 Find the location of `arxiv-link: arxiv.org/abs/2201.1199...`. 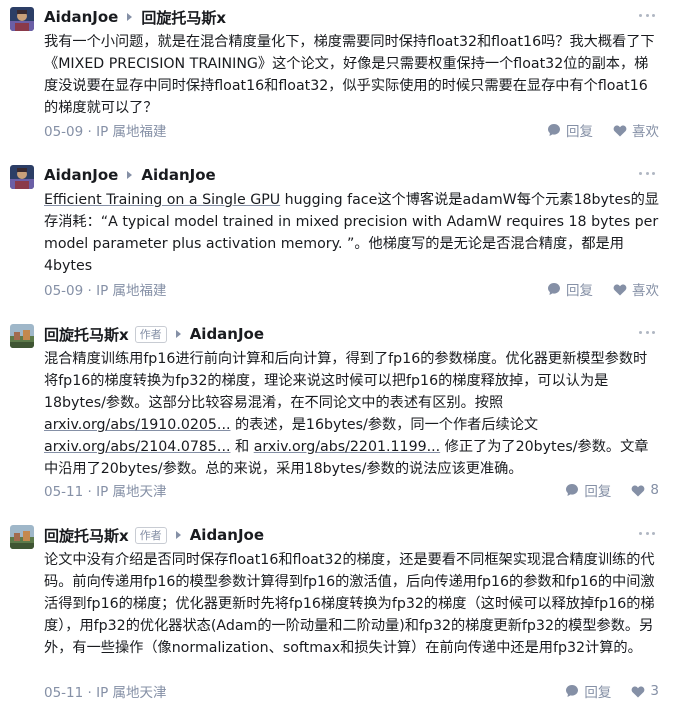

arxiv-link: arxiv.org/abs/2201.1199... is located at coordinates (347, 447).